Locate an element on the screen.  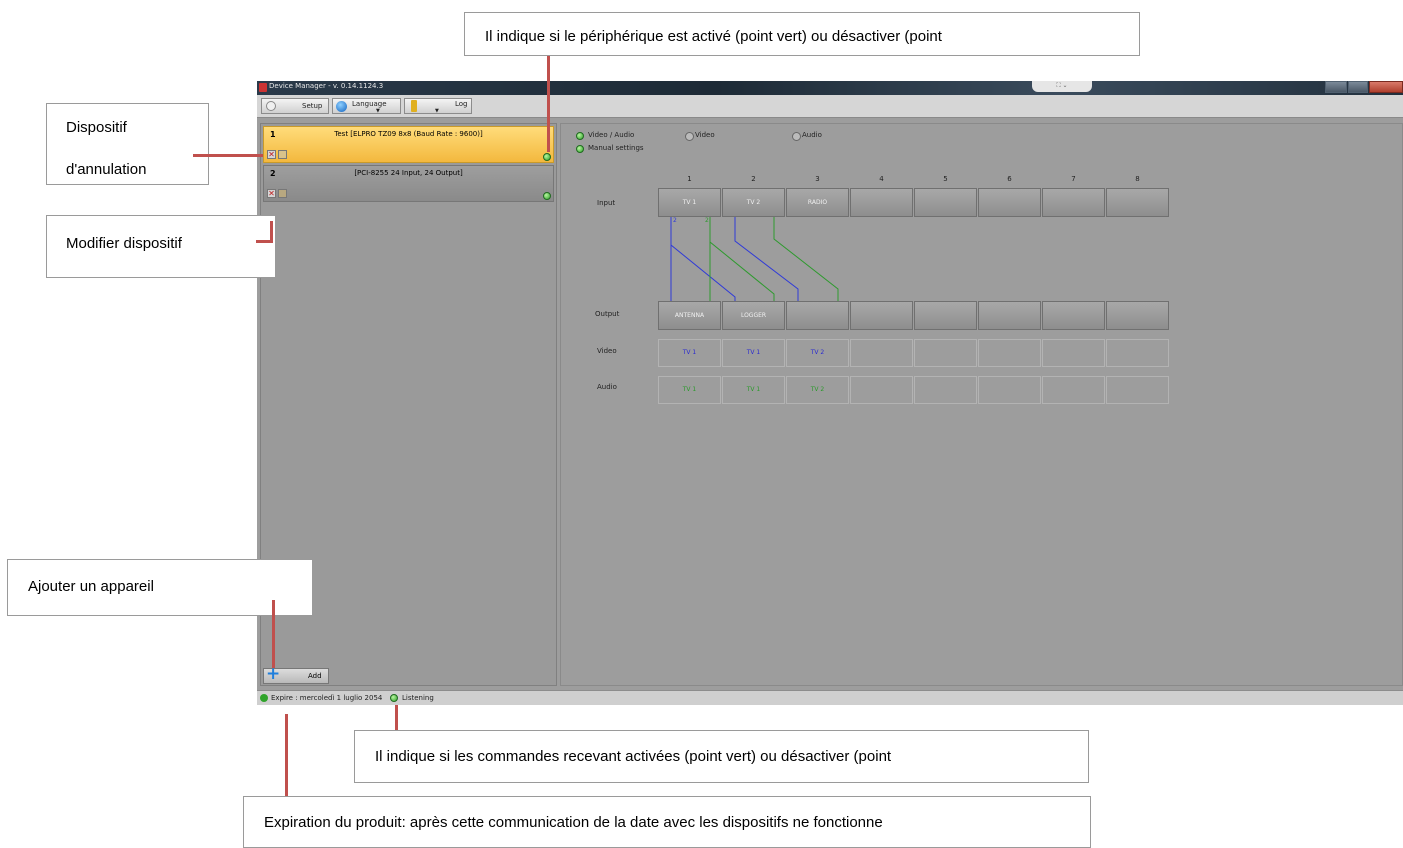
output-button: LOGGER is located at coordinates (753, 315).